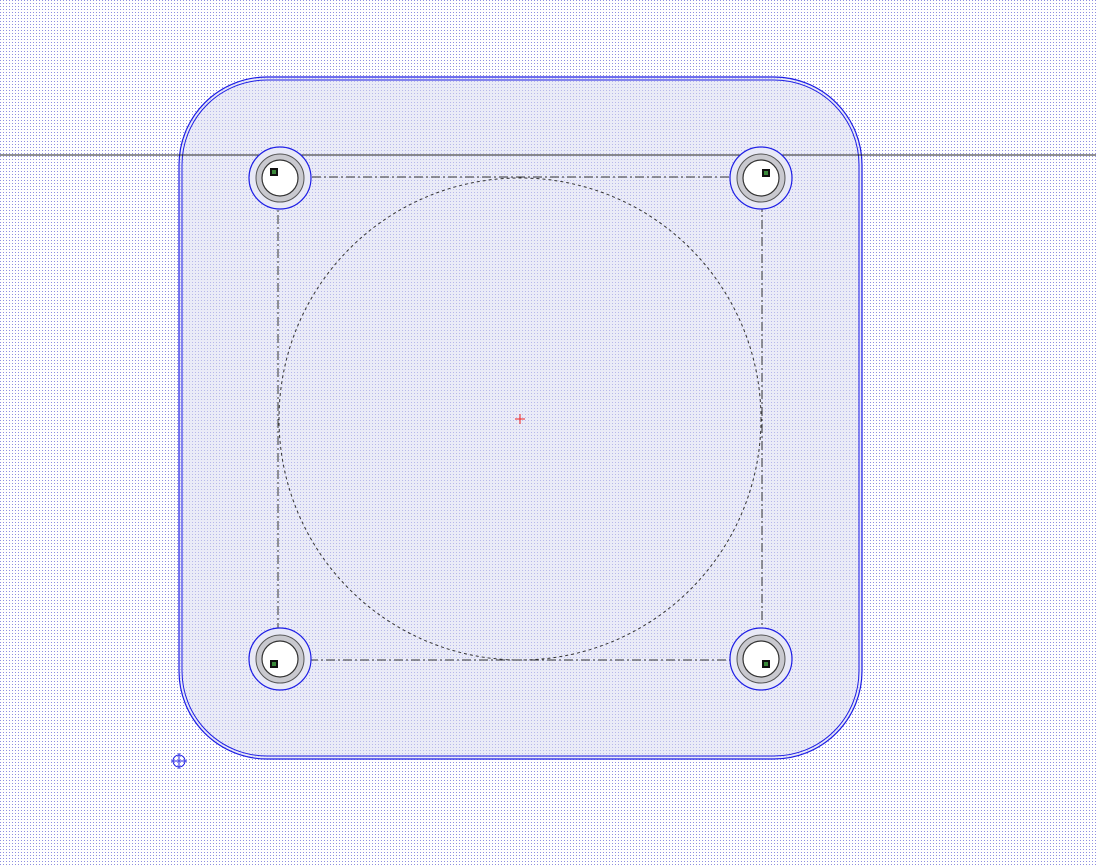 The image size is (1096, 866). Describe the element at coordinates (280, 659) in the screenshot. I see `mounting-hole-bottom-left` at that location.